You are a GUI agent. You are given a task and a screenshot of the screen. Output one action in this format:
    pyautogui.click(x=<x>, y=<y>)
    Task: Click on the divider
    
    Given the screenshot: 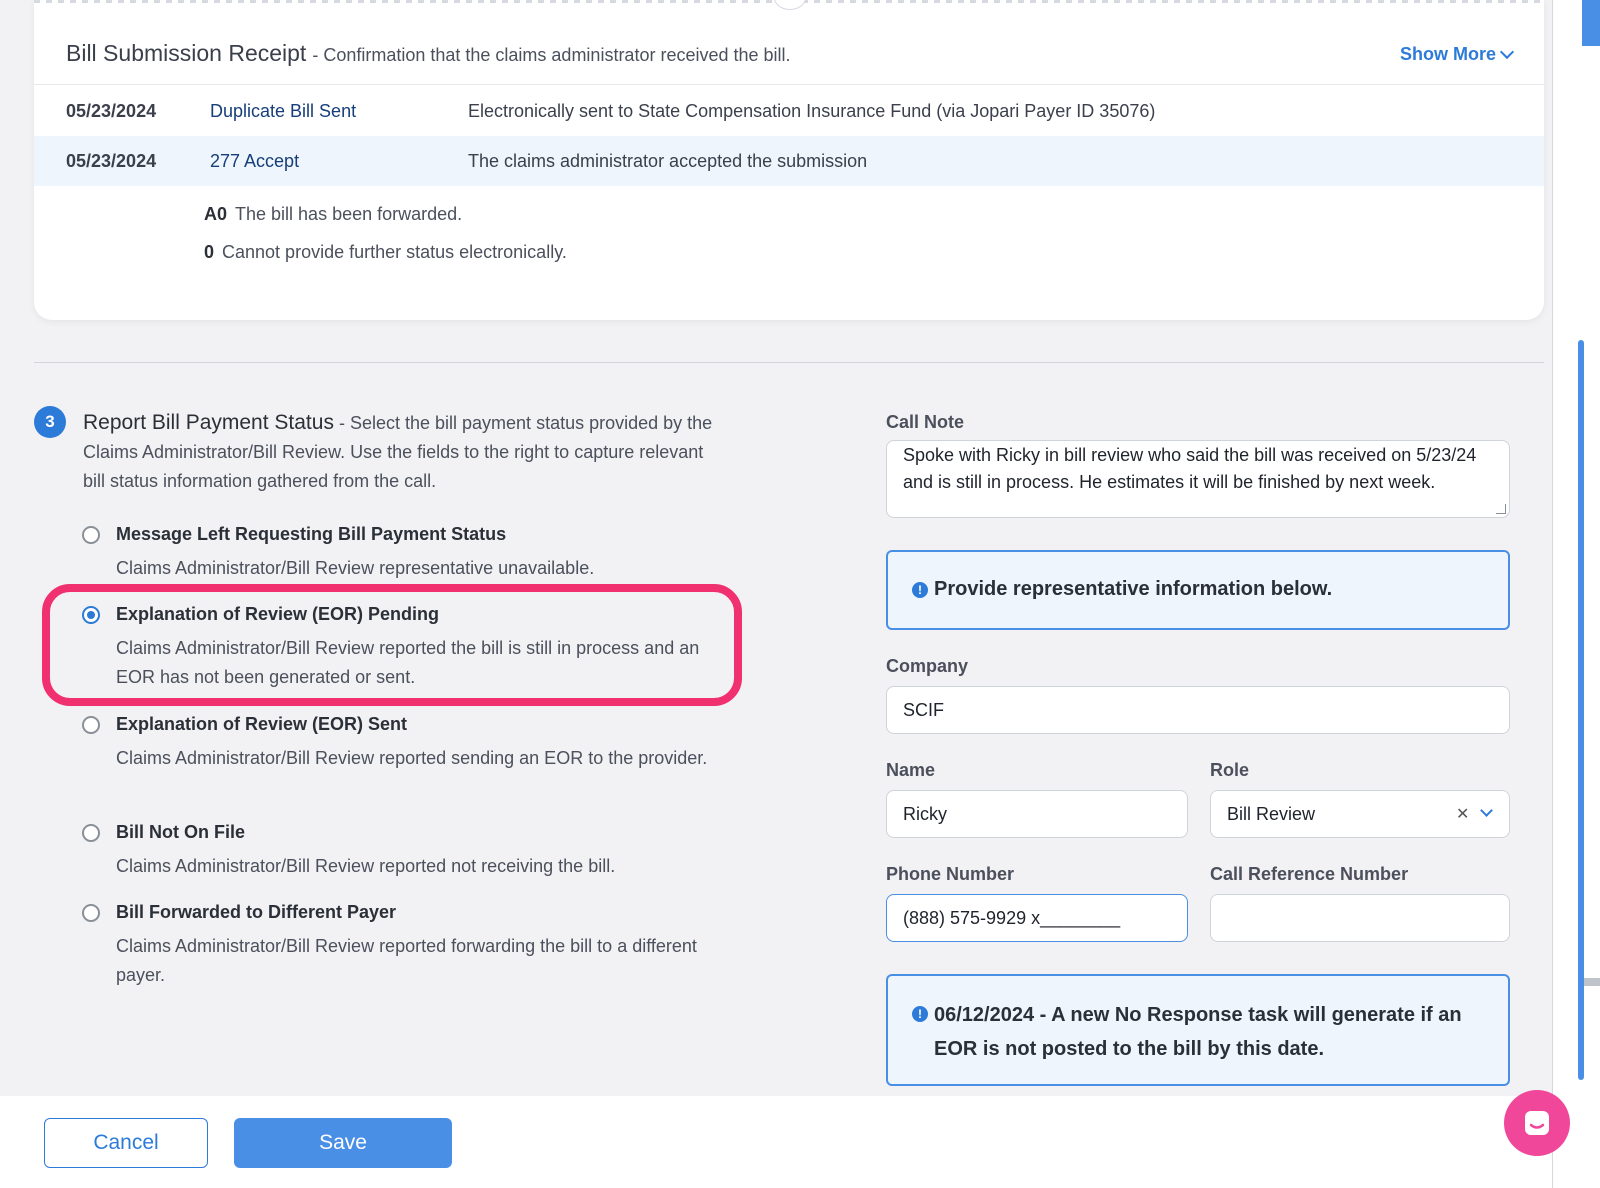 What is the action you would take?
    pyautogui.click(x=789, y=84)
    